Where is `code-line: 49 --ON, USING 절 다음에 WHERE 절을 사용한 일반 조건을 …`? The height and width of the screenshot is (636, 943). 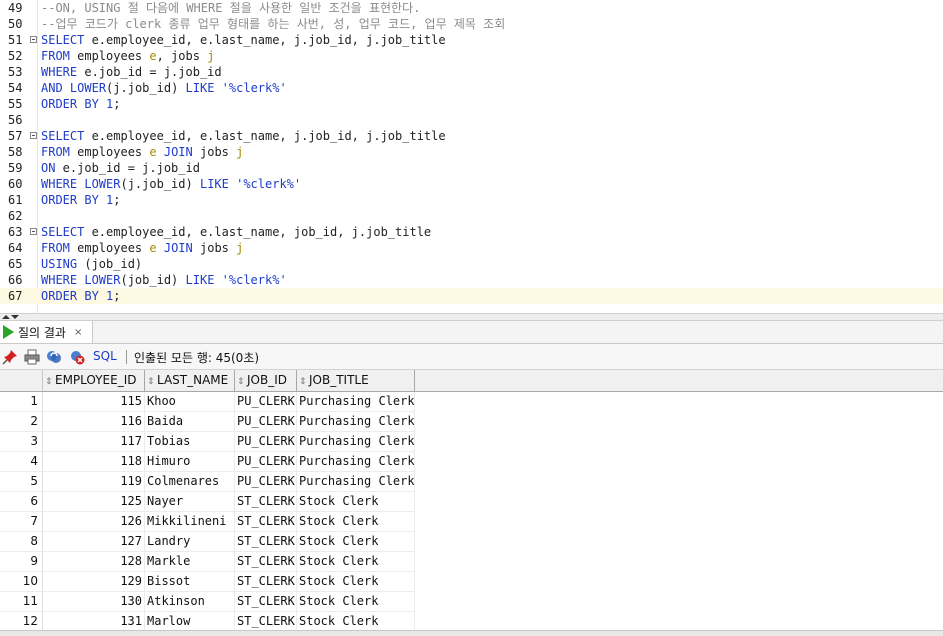
code-line: 49 --ON, USING 절 다음에 WHERE 절을 사용한 일반 조건을 … is located at coordinates (471, 8).